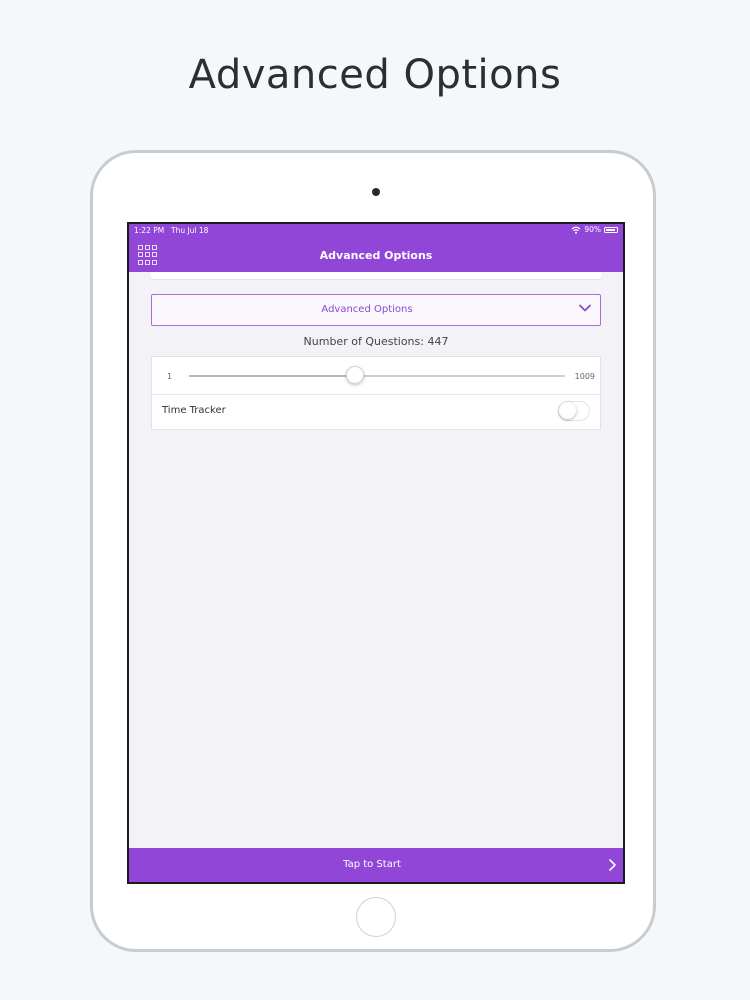 This screenshot has width=750, height=1000. Describe the element at coordinates (367, 309) in the screenshot. I see `dropdown-label: Advanced Options` at that location.